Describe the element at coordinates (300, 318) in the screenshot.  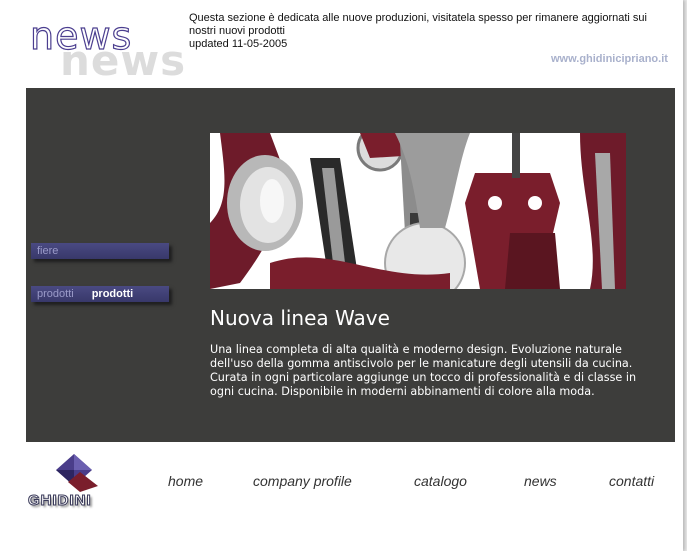
I see `article-headline: Nuova linea Wave` at that location.